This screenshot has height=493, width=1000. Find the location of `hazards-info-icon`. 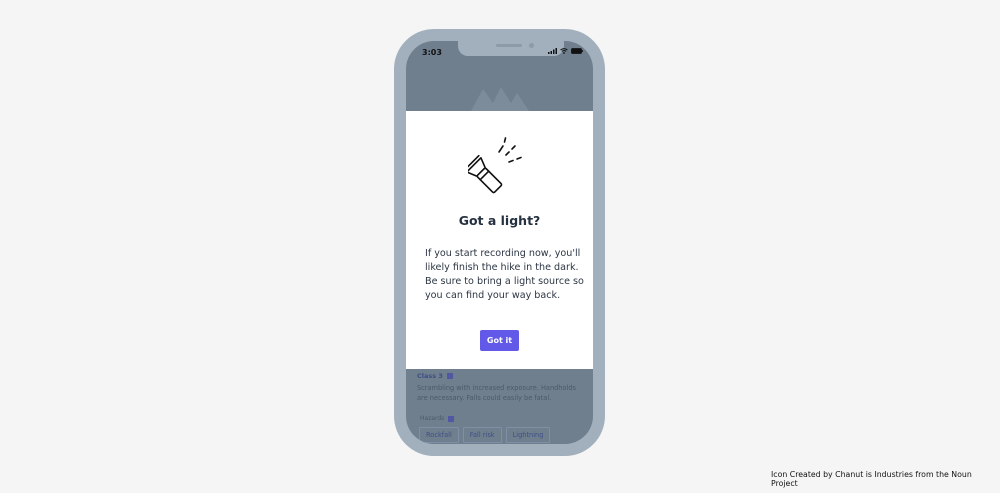

hazards-info-icon is located at coordinates (451, 418).